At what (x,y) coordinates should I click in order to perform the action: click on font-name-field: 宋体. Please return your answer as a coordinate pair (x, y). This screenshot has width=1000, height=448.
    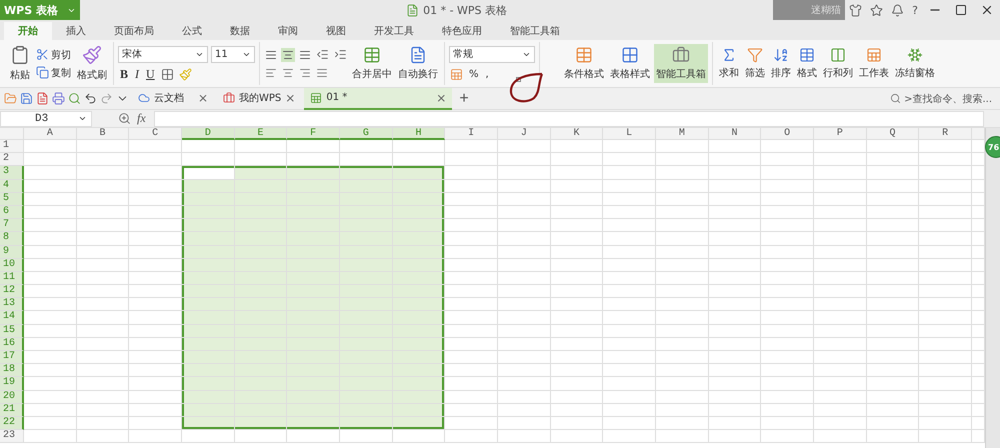
    Looking at the image, I should click on (163, 54).